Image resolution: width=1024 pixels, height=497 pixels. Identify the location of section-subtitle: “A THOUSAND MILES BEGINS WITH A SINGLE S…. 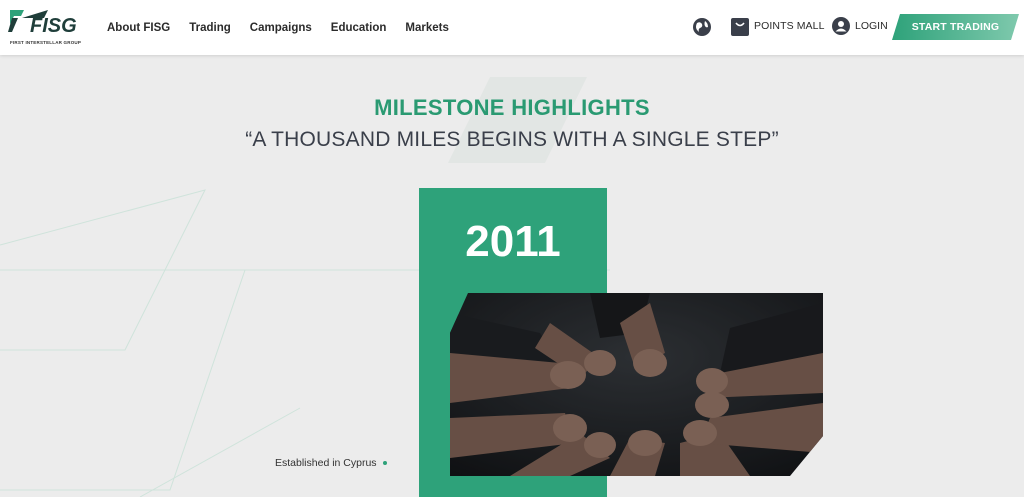
(512, 139).